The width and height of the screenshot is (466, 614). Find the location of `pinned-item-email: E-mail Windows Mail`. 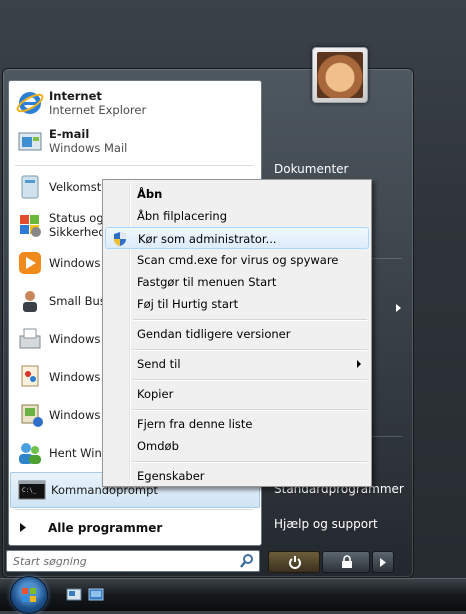

pinned-item-email: E-mail Windows Mail is located at coordinates (134, 141).